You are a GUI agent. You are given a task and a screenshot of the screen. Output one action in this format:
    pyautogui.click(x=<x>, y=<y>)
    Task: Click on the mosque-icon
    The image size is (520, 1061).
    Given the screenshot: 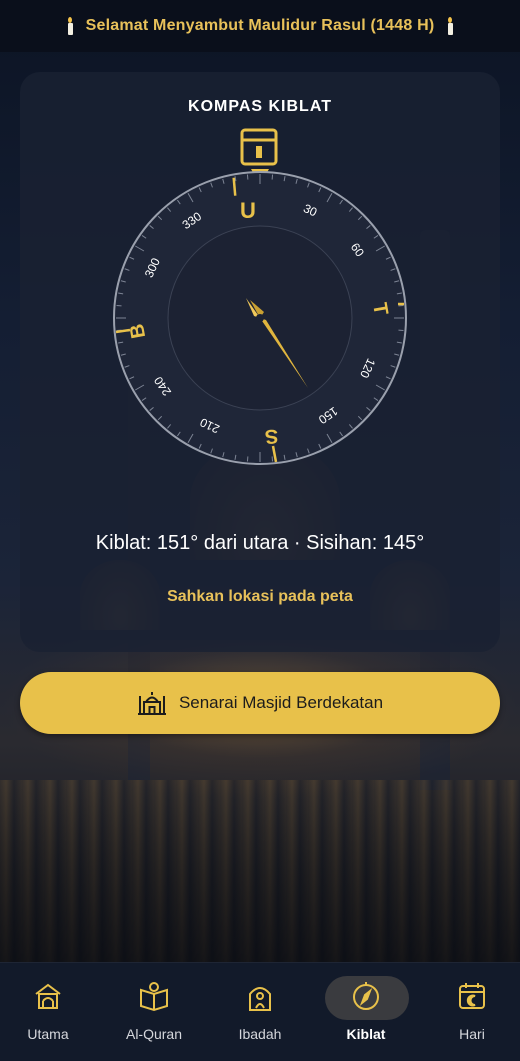 What is the action you would take?
    pyautogui.click(x=152, y=703)
    